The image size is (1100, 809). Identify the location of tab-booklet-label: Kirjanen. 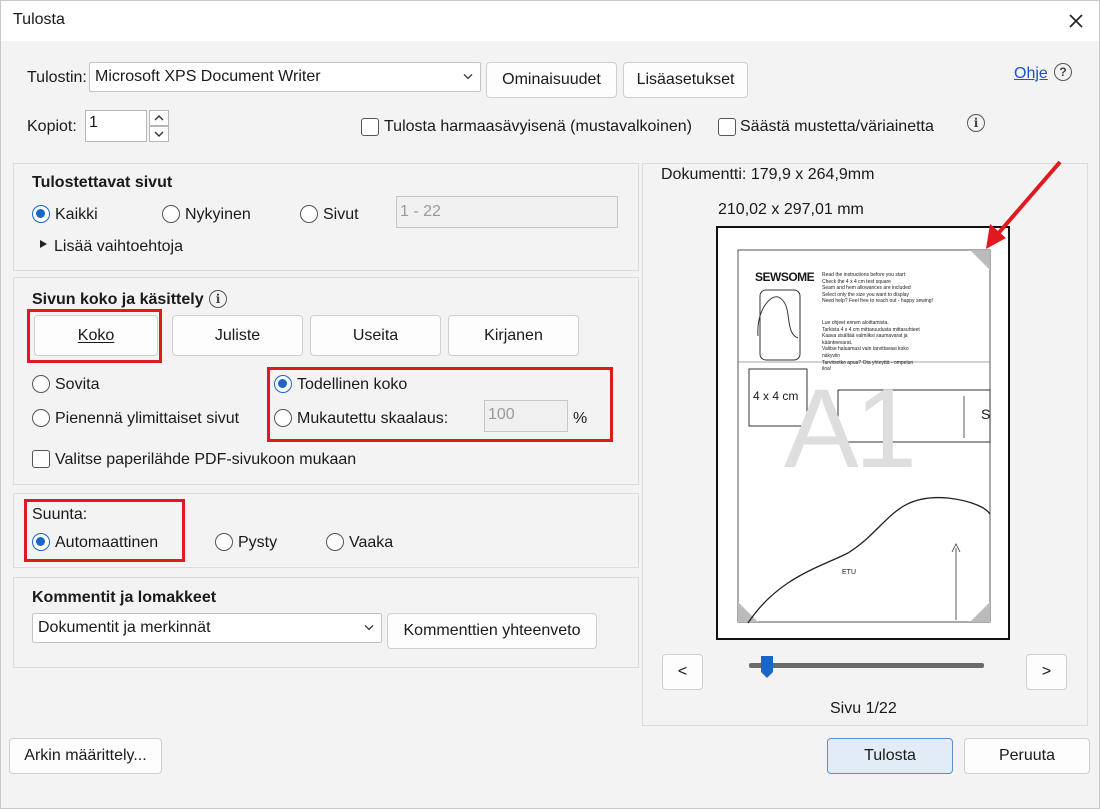
(513, 335).